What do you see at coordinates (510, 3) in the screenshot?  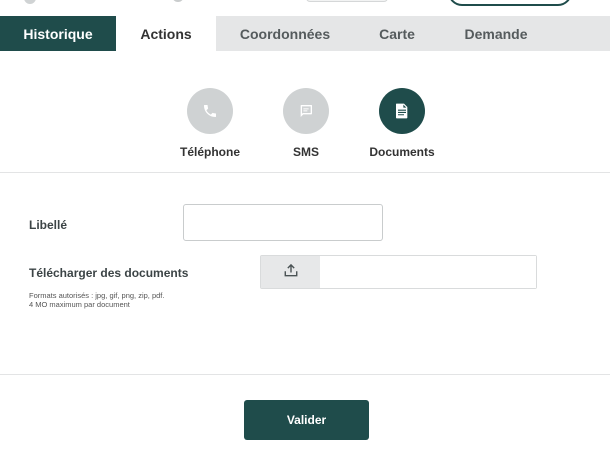 I see `header-action-button` at bounding box center [510, 3].